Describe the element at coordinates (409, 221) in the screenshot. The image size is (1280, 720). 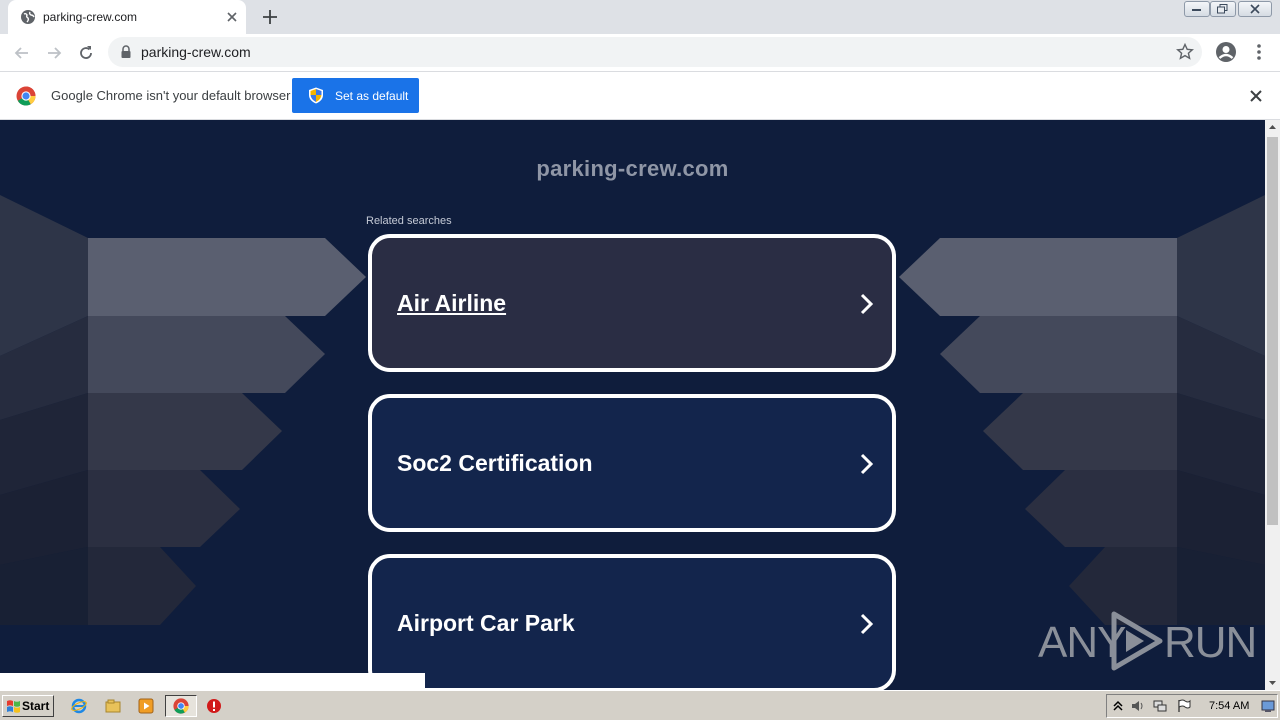
I see `related-searches-label: Related searches` at that location.